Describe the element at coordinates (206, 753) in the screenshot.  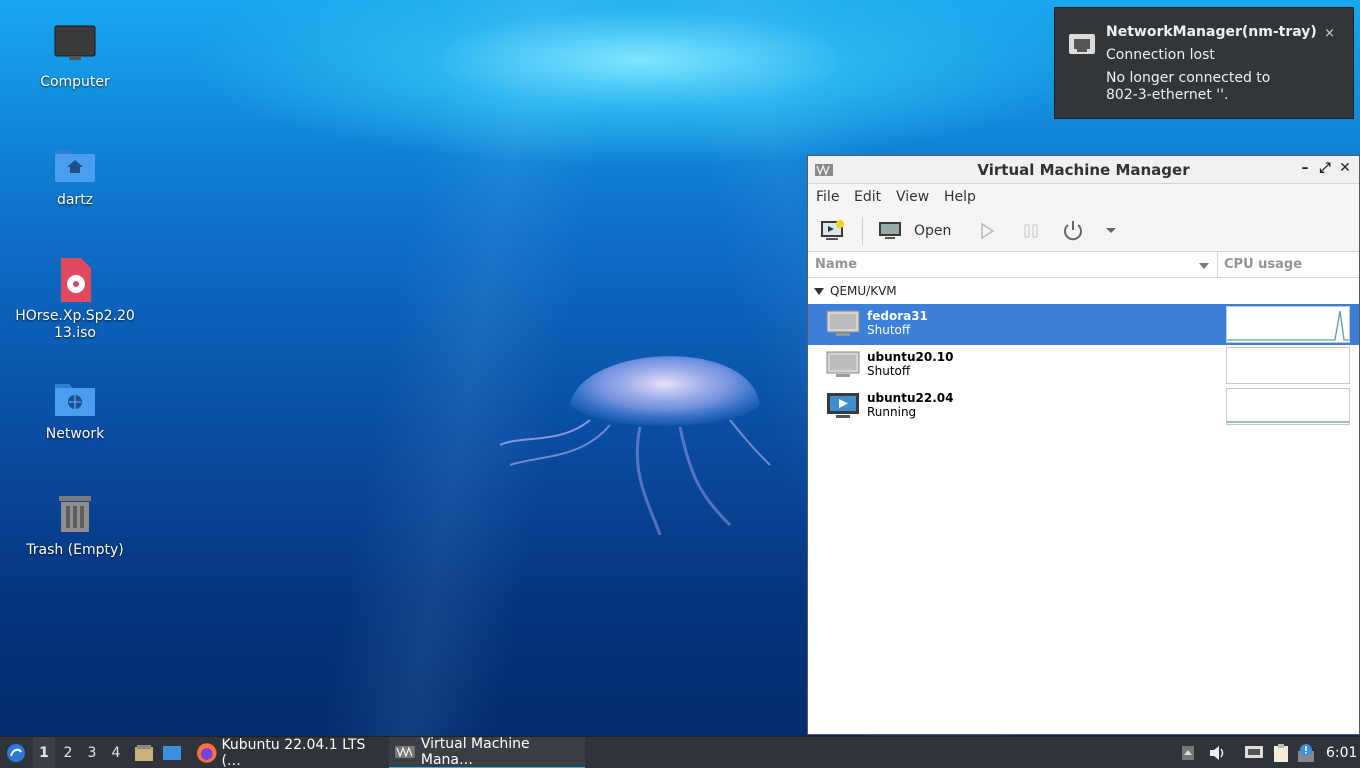
I see `firefox-icon` at that location.